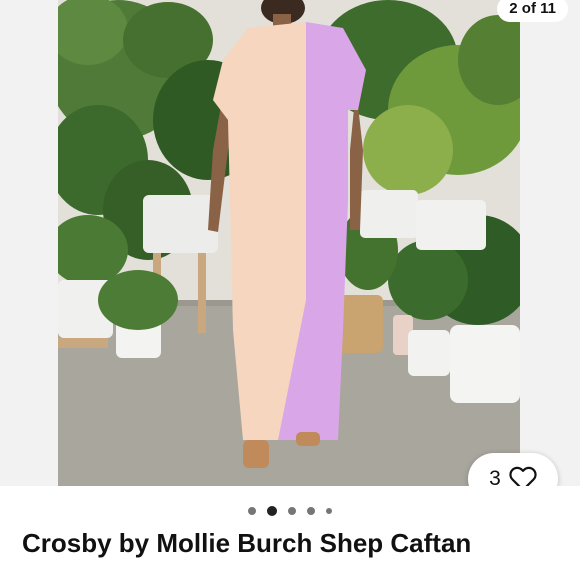  I want to click on listing-title: Crosby by Mollie Burch Shep Caftan, so click(247, 543).